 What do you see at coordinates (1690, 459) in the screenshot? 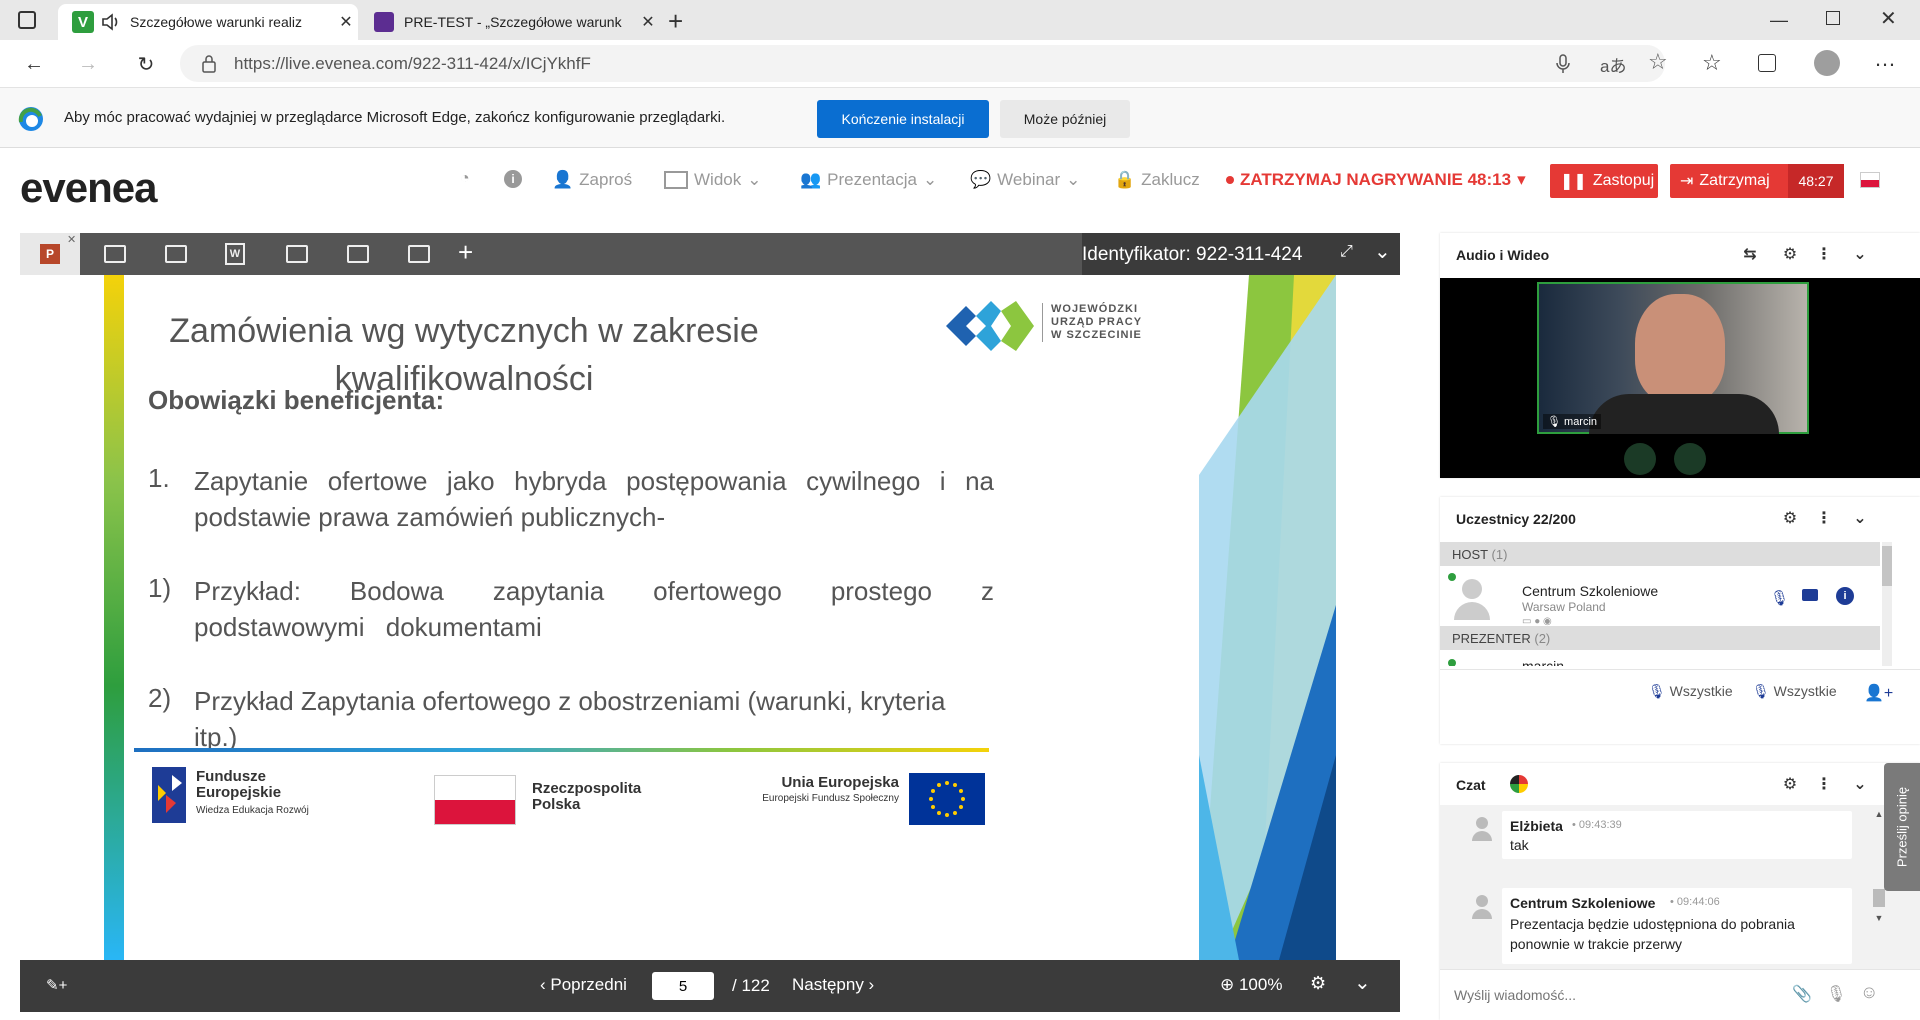
I see `mic-toggle-icon` at bounding box center [1690, 459].